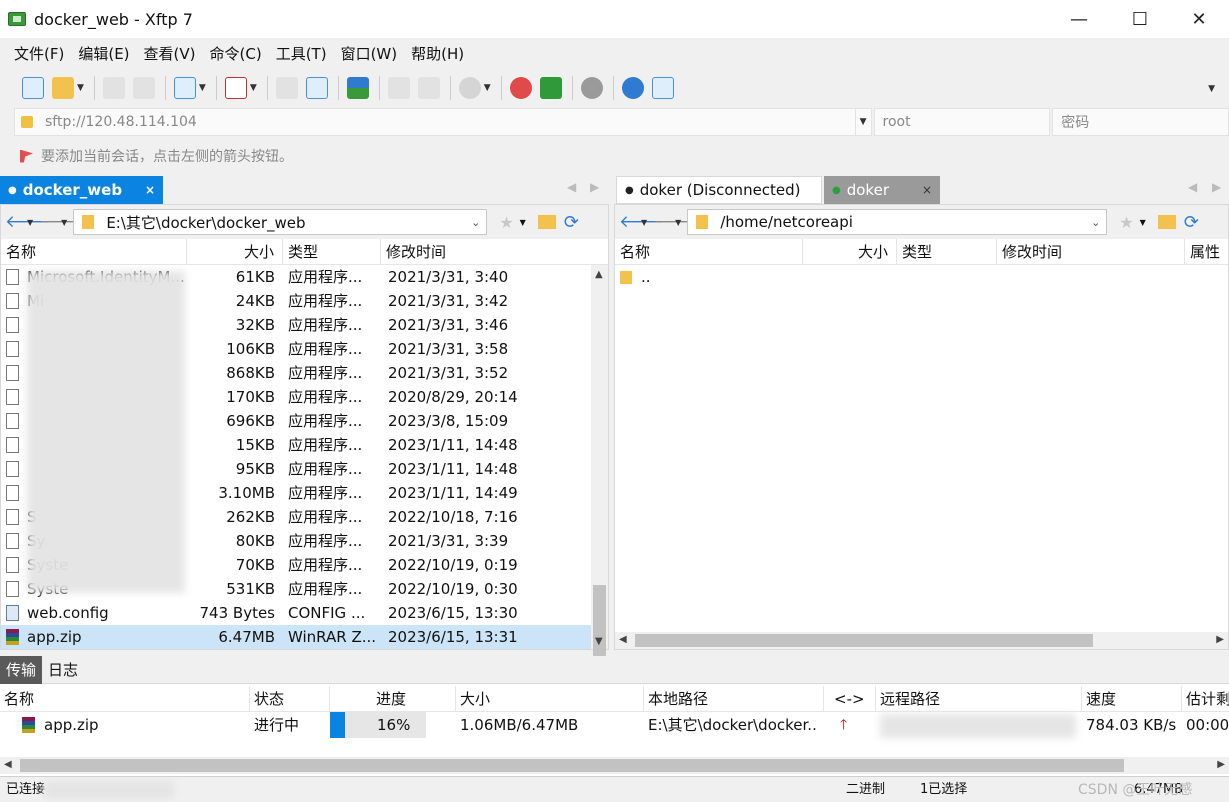 Image resolution: width=1229 pixels, height=802 pixels. Describe the element at coordinates (437, 53) in the screenshot. I see `menu-help: 帮助(H)` at that location.